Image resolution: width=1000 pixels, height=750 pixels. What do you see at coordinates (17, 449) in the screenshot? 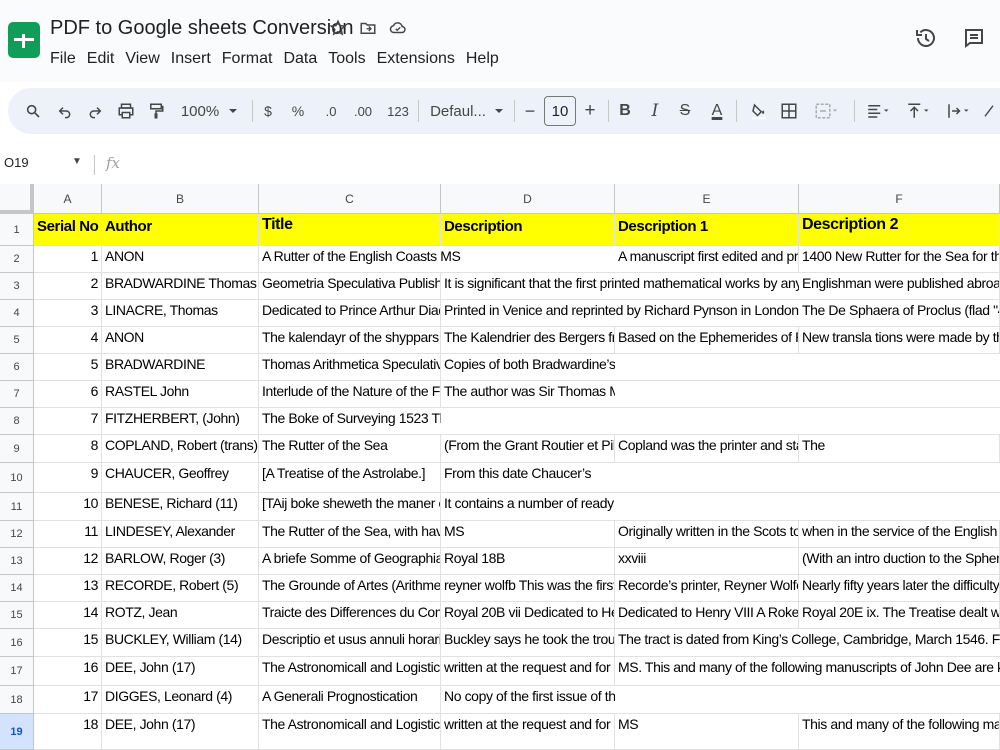
I see `row-header: 9` at bounding box center [17, 449].